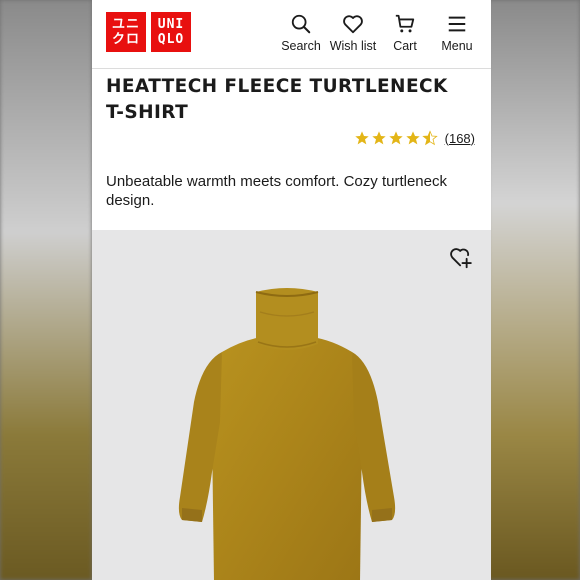  I want to click on menu-label: Menu, so click(457, 46).